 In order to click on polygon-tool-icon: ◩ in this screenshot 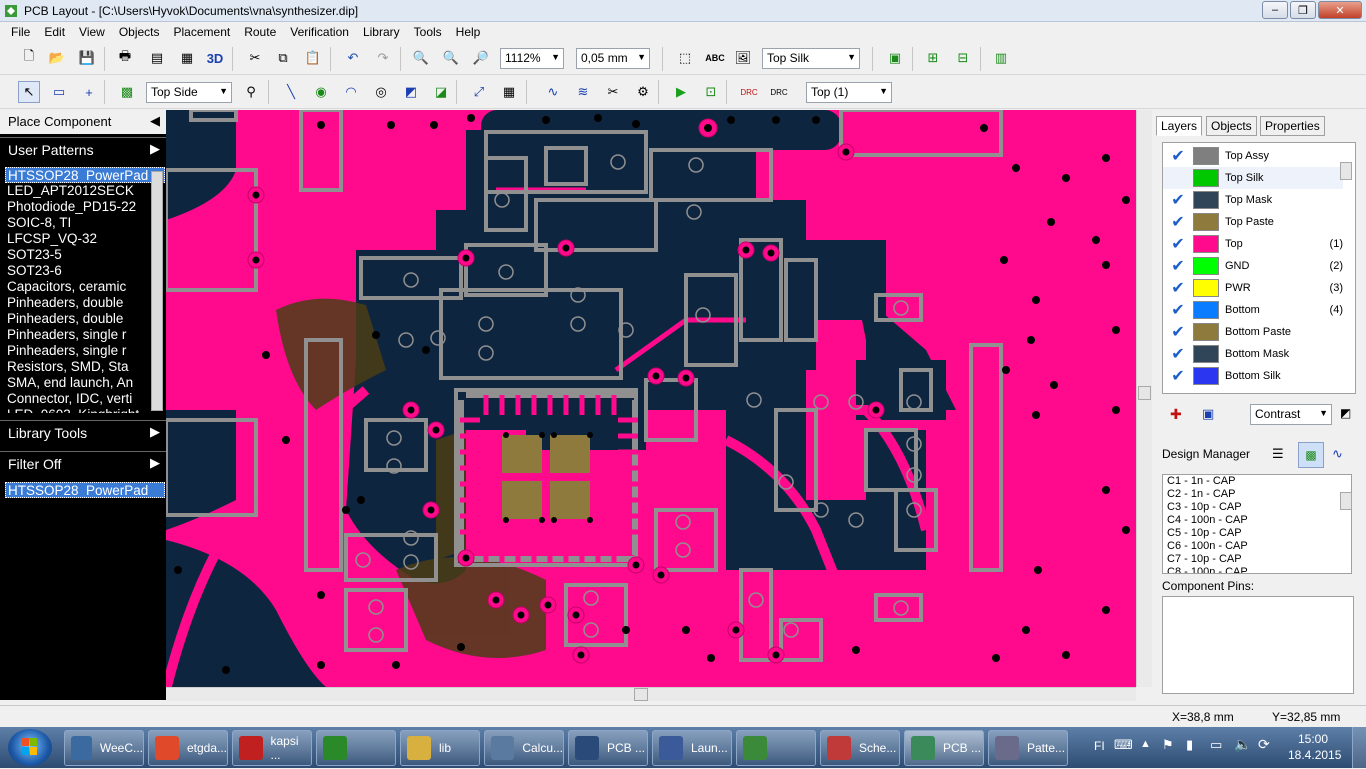, I will do `click(411, 92)`.